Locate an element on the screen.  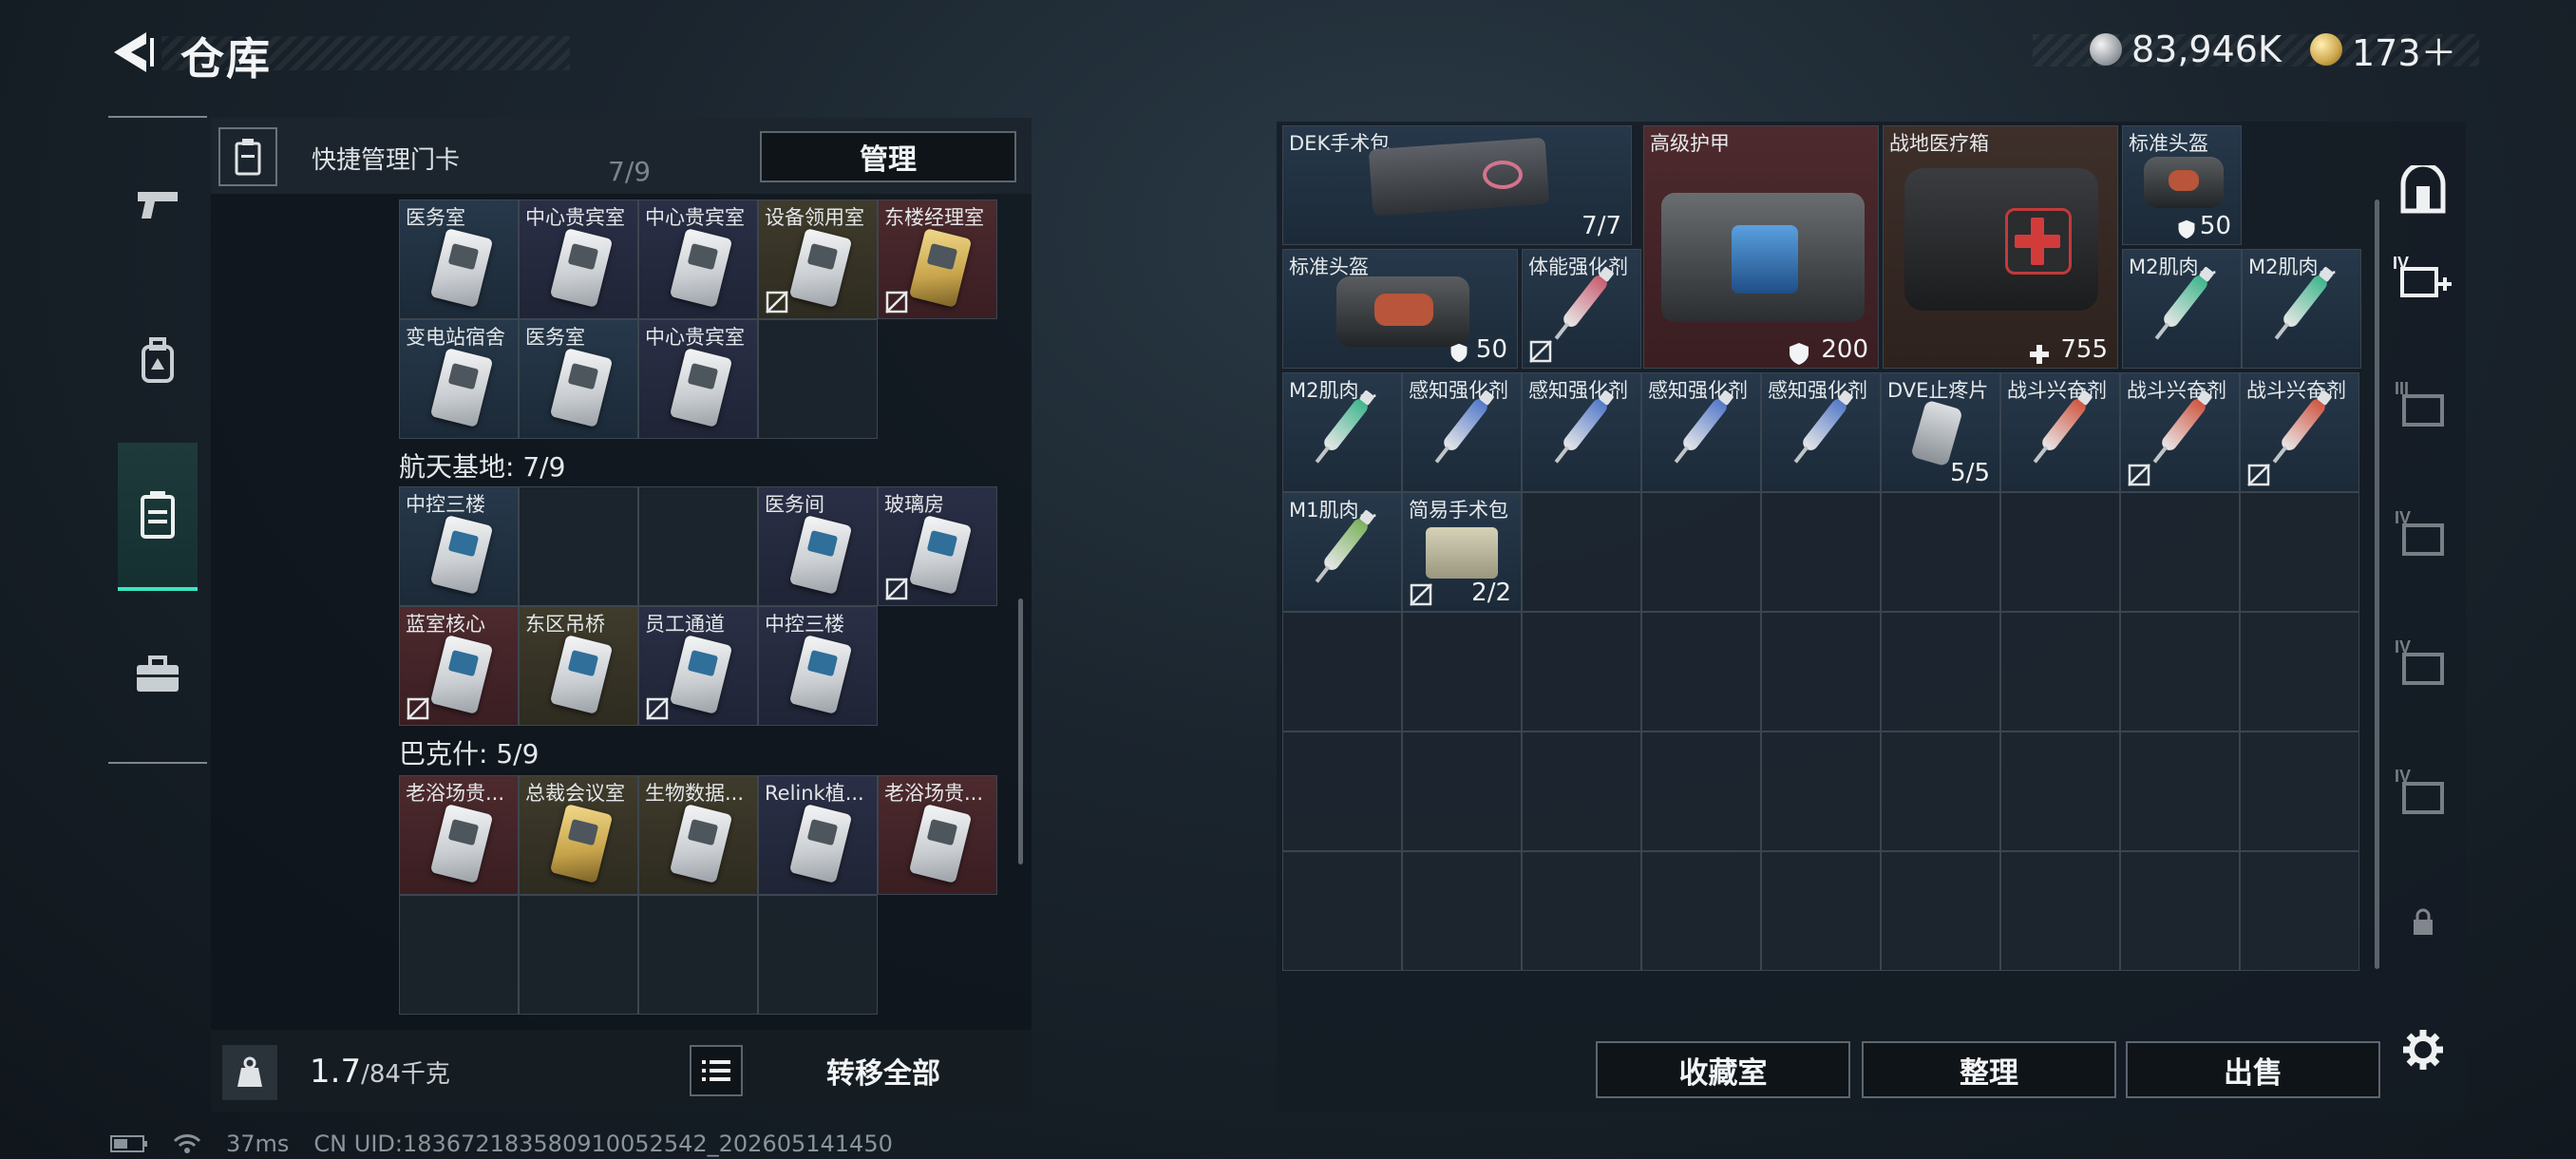
collection-room-button: 收藏室 is located at coordinates (1723, 1069).